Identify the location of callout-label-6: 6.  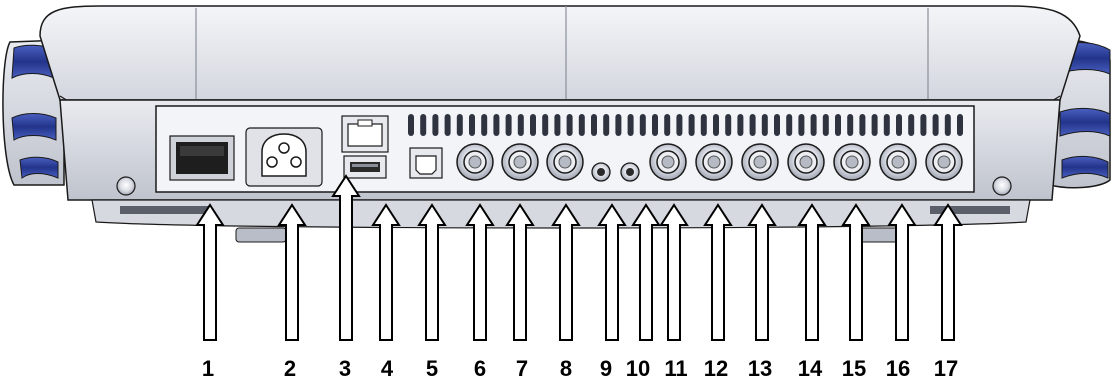
(480, 368).